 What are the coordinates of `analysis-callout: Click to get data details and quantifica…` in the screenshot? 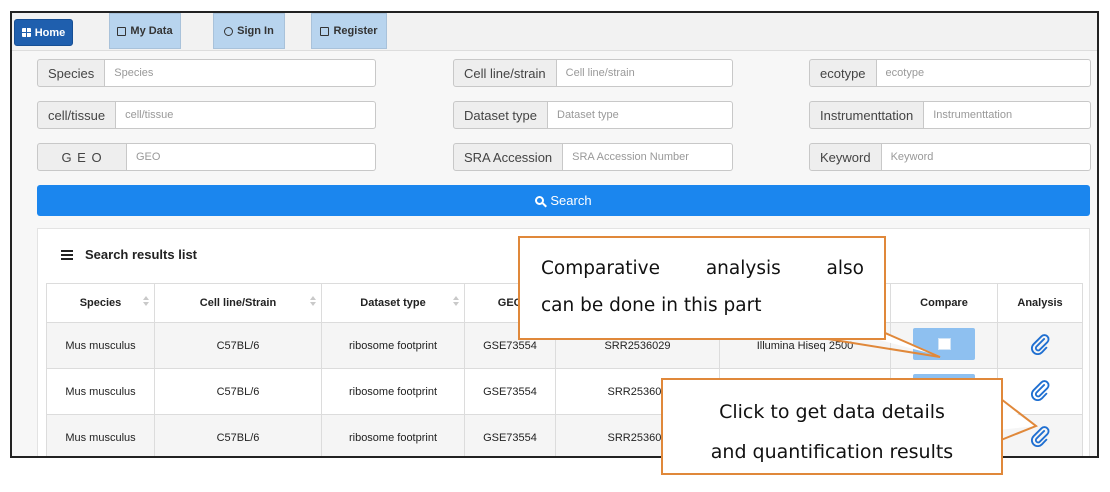 It's located at (832, 426).